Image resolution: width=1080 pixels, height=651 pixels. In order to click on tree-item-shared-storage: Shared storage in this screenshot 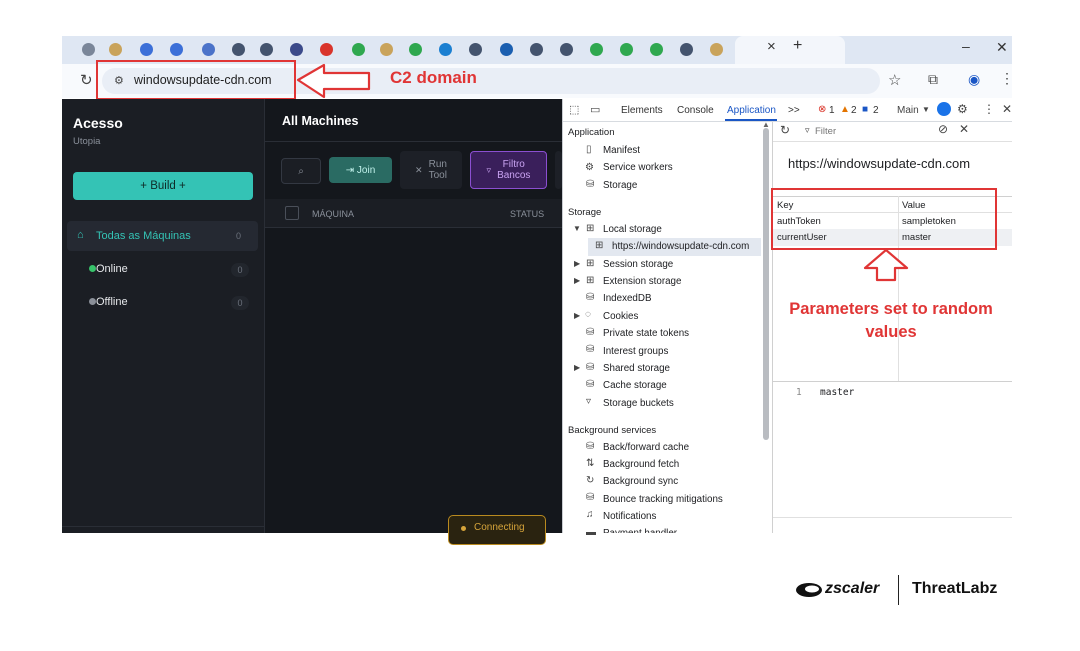, I will do `click(636, 368)`.